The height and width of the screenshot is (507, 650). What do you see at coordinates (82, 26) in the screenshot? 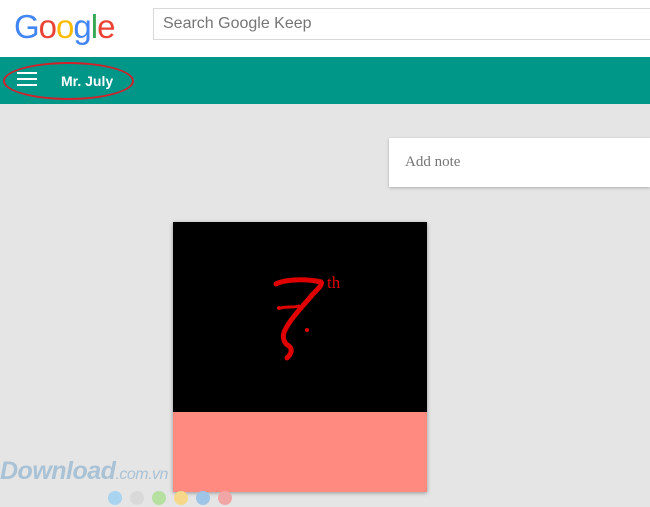
I see `logo-letter: g` at bounding box center [82, 26].